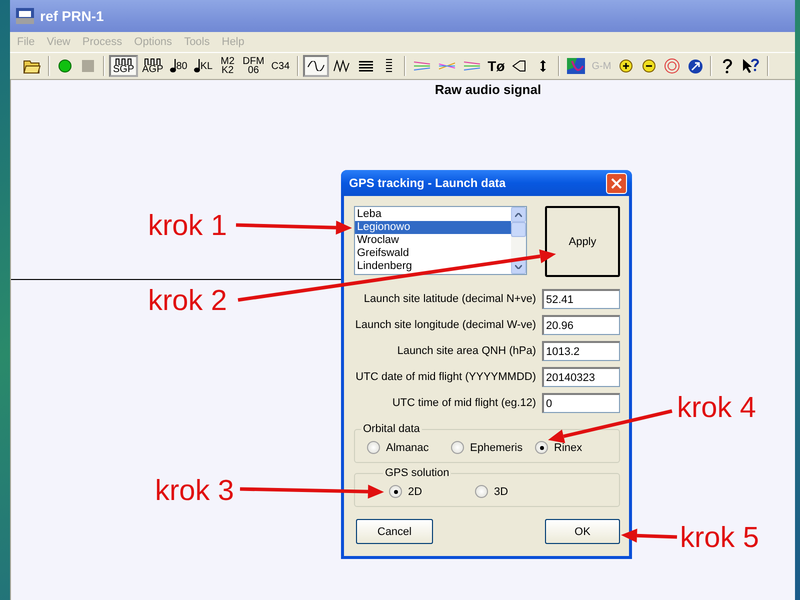 This screenshot has height=600, width=800. What do you see at coordinates (542, 66) in the screenshot?
I see `up-down-arrow-icon` at bounding box center [542, 66].